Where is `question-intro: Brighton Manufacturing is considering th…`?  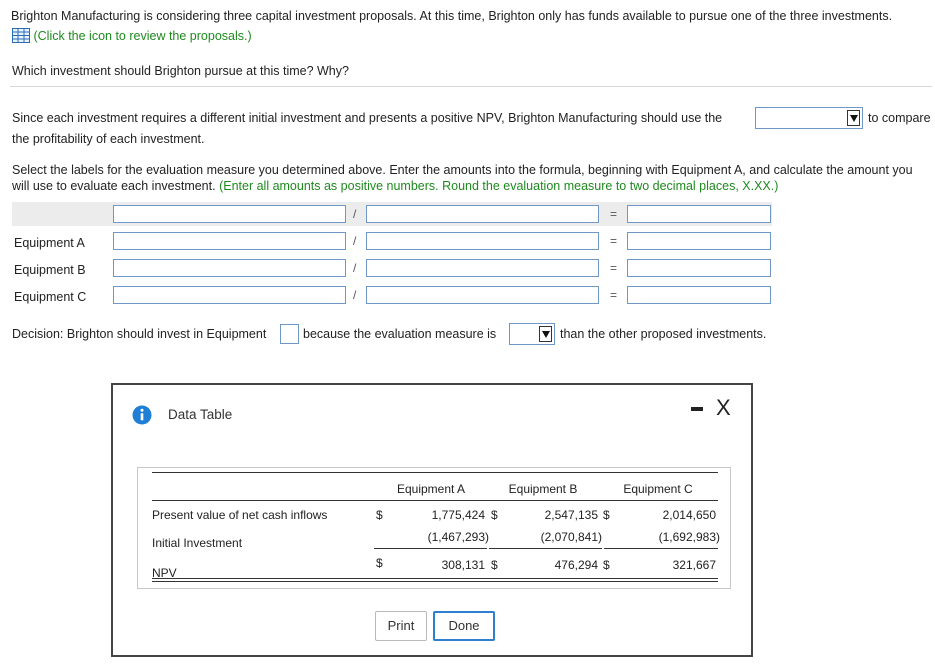
question-intro: Brighton Manufacturing is considering th… is located at coordinates (452, 16).